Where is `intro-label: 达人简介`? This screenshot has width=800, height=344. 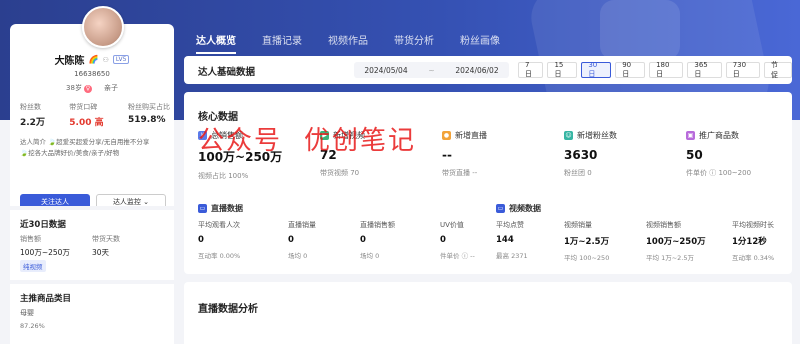
intro-label: 达人简介 is located at coordinates (33, 142).